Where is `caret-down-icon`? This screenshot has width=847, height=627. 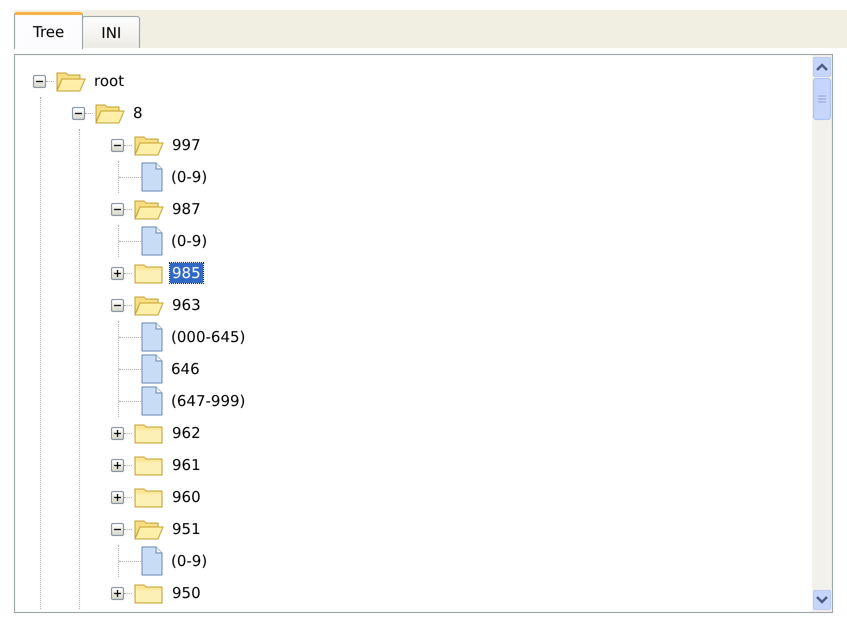 caret-down-icon is located at coordinates (822, 600).